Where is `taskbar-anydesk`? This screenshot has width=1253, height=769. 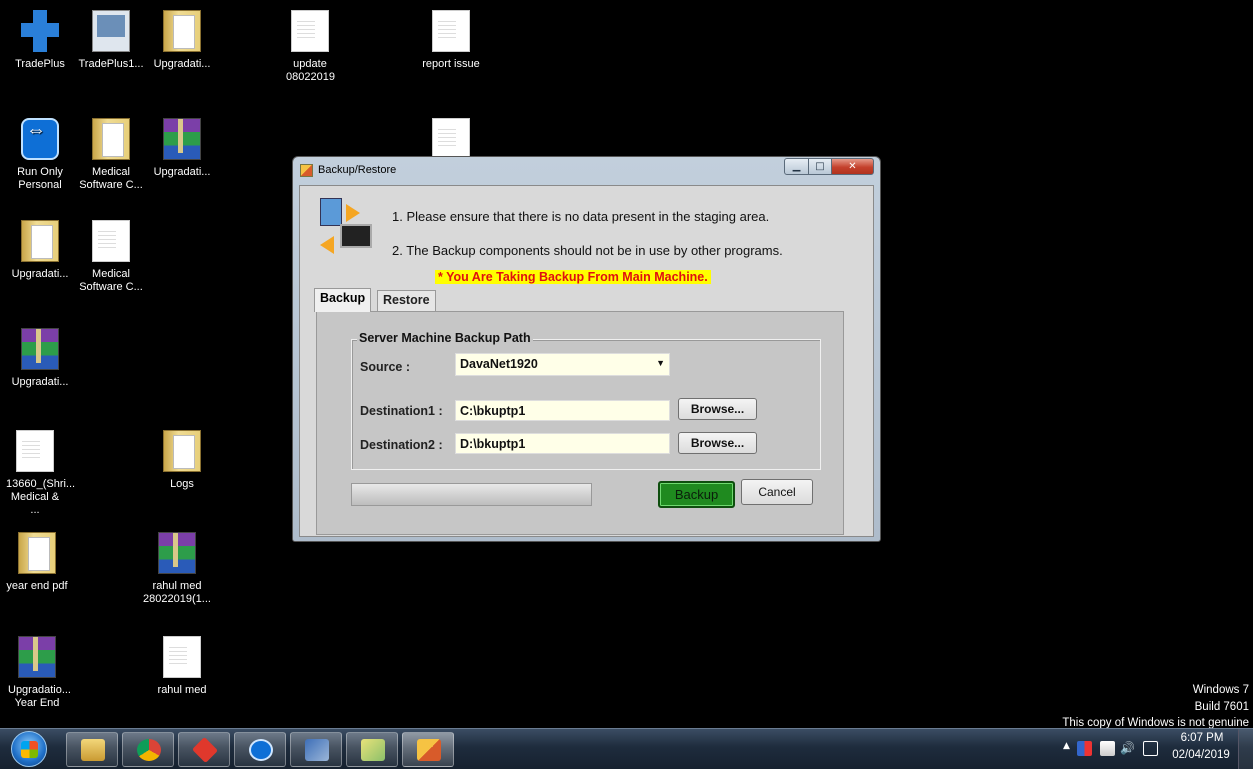
taskbar-anydesk is located at coordinates (204, 749).